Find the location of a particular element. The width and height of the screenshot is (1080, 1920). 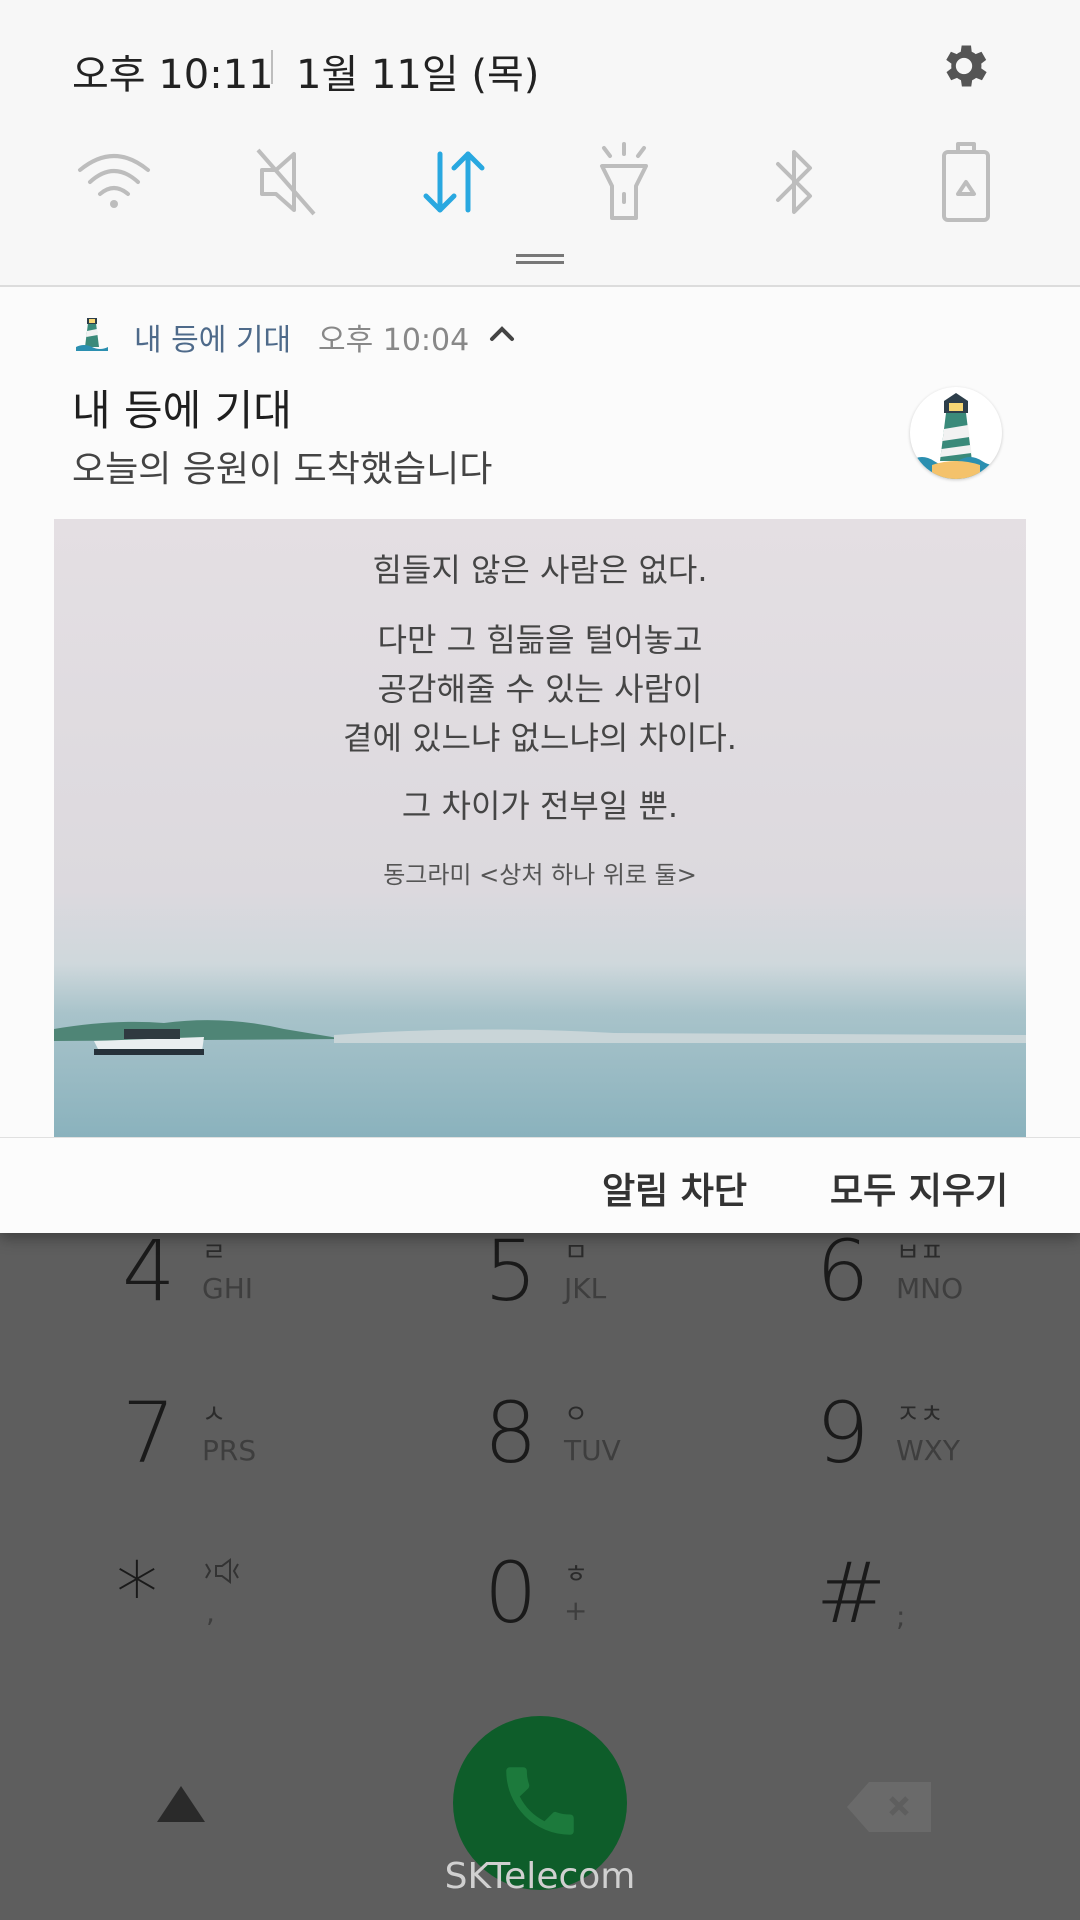

drag-handle is located at coordinates (540, 259).